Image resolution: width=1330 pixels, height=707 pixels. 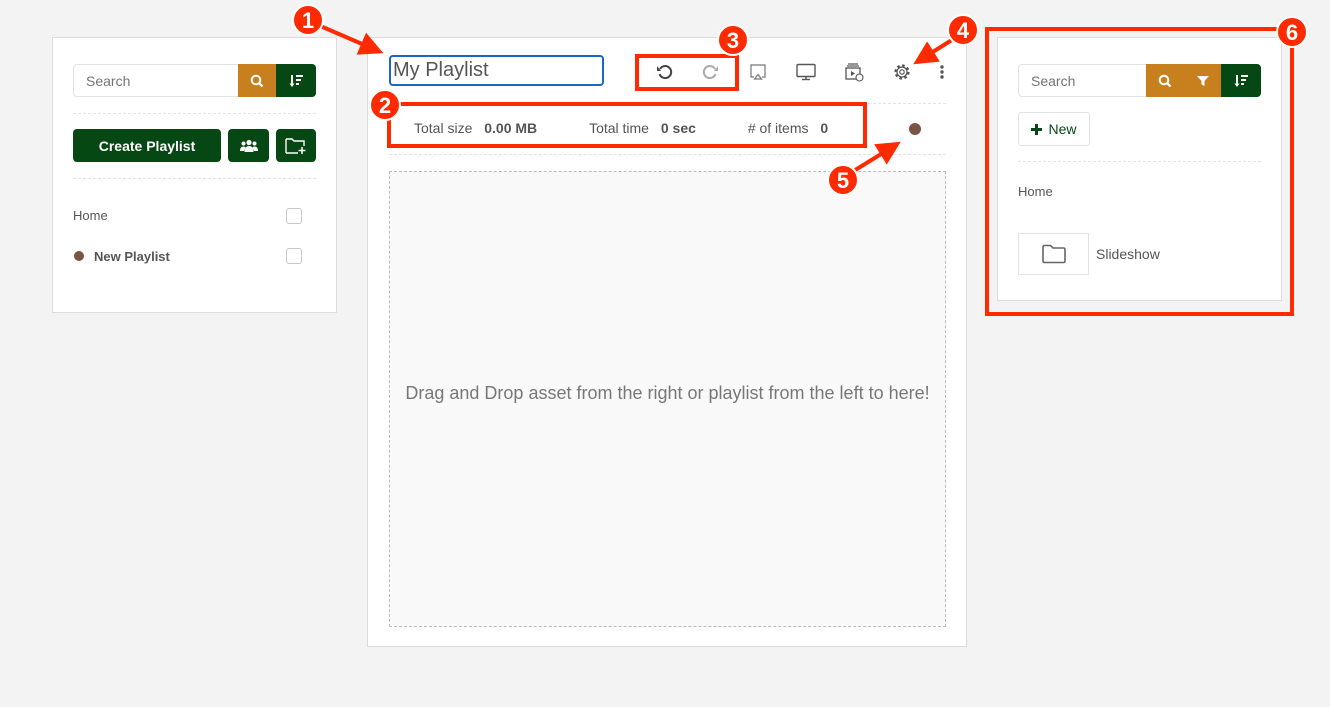 What do you see at coordinates (824, 128) in the screenshot?
I see `item-count-value: 0` at bounding box center [824, 128].